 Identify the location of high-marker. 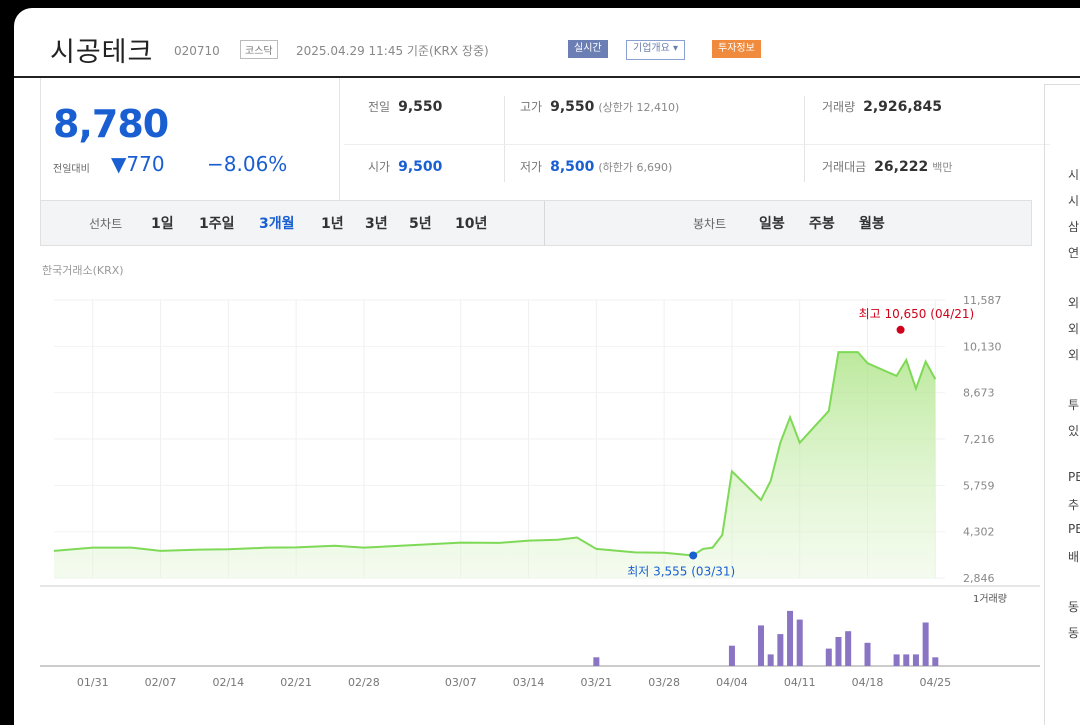
(900, 329).